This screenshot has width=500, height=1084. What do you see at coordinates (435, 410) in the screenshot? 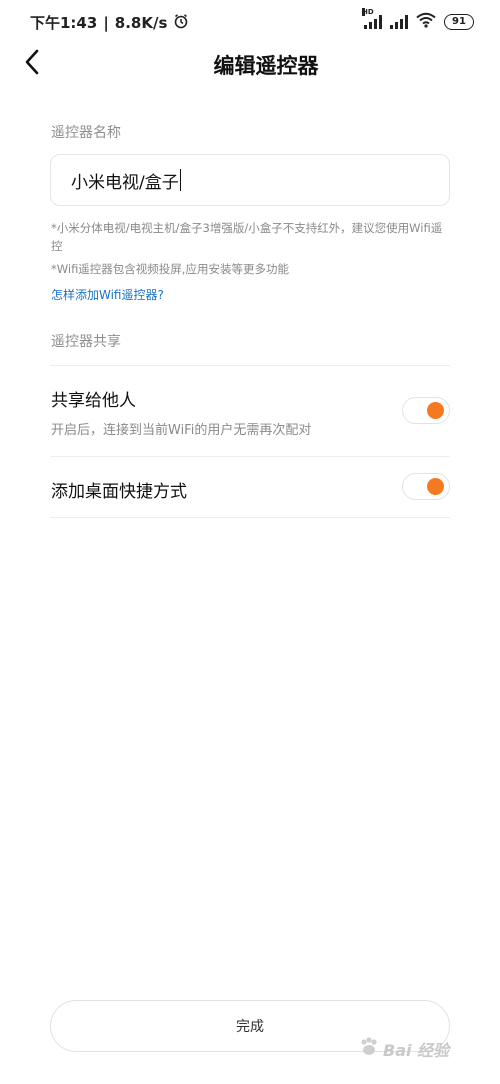
I see `share-toggle-knob` at bounding box center [435, 410].